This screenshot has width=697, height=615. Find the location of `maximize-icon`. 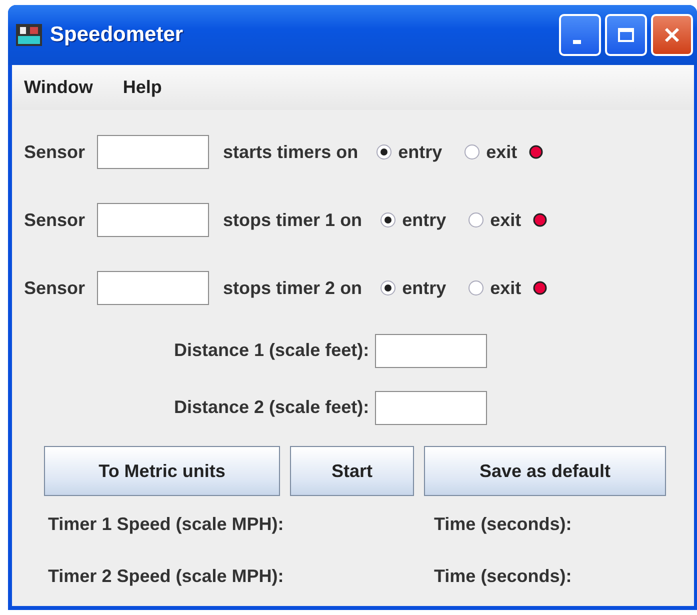

maximize-icon is located at coordinates (626, 35).